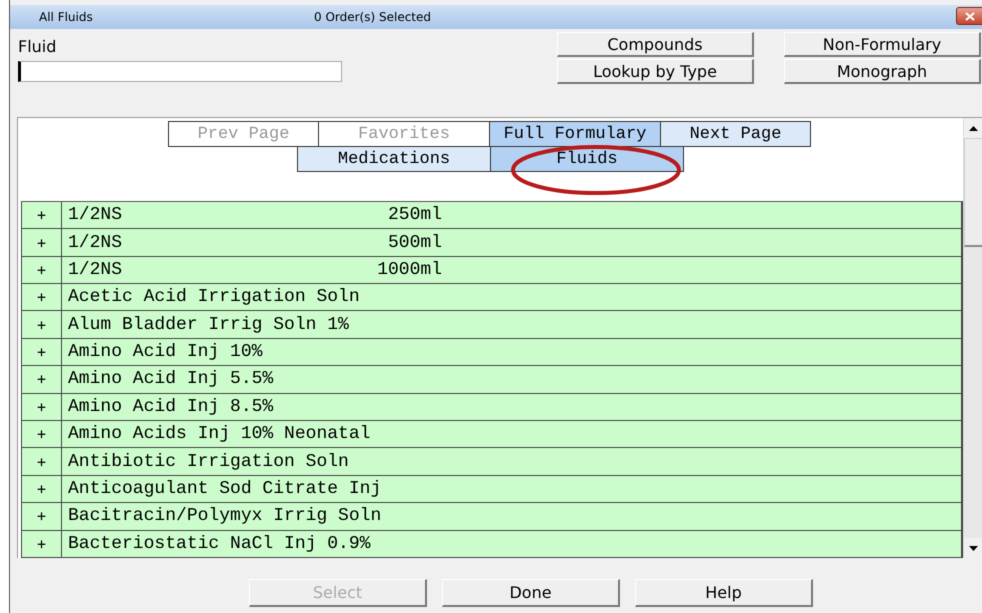  Describe the element at coordinates (882, 44) in the screenshot. I see `toolbar-button: Non-Formulary` at that location.